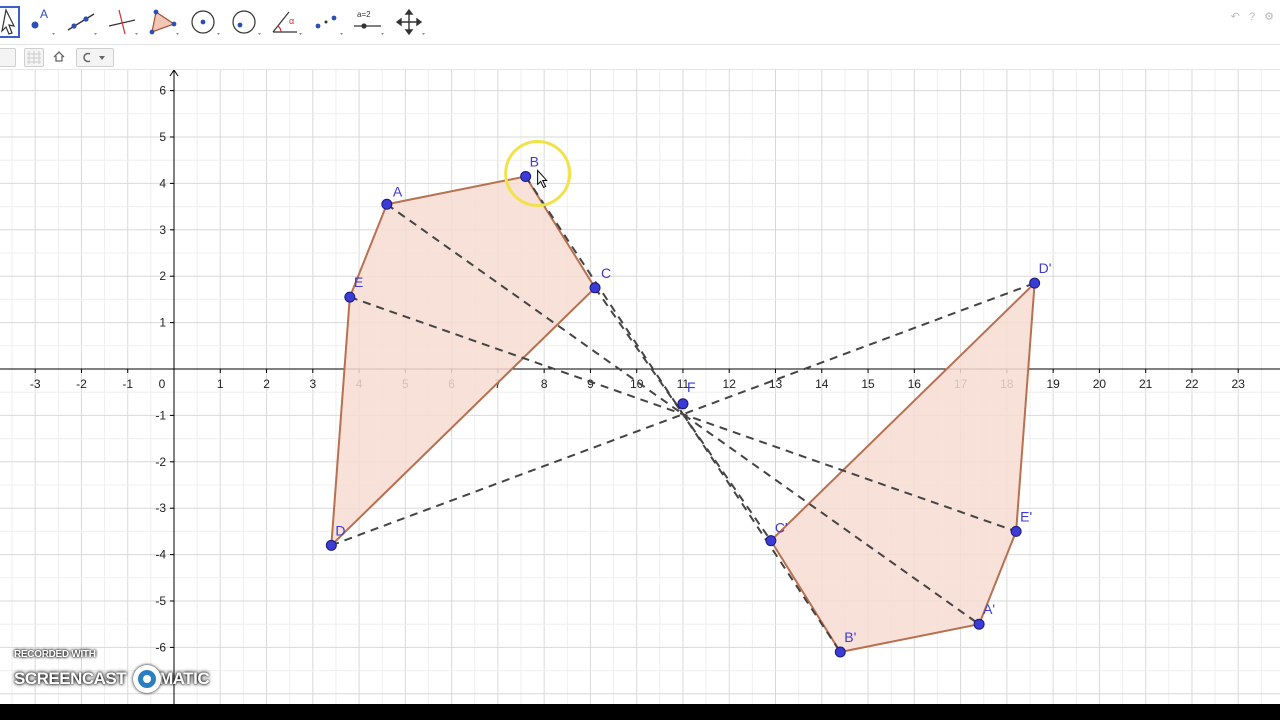 Image resolution: width=1280 pixels, height=720 pixels. What do you see at coordinates (1235, 17) in the screenshot?
I see `undo-icon: ↶` at bounding box center [1235, 17].